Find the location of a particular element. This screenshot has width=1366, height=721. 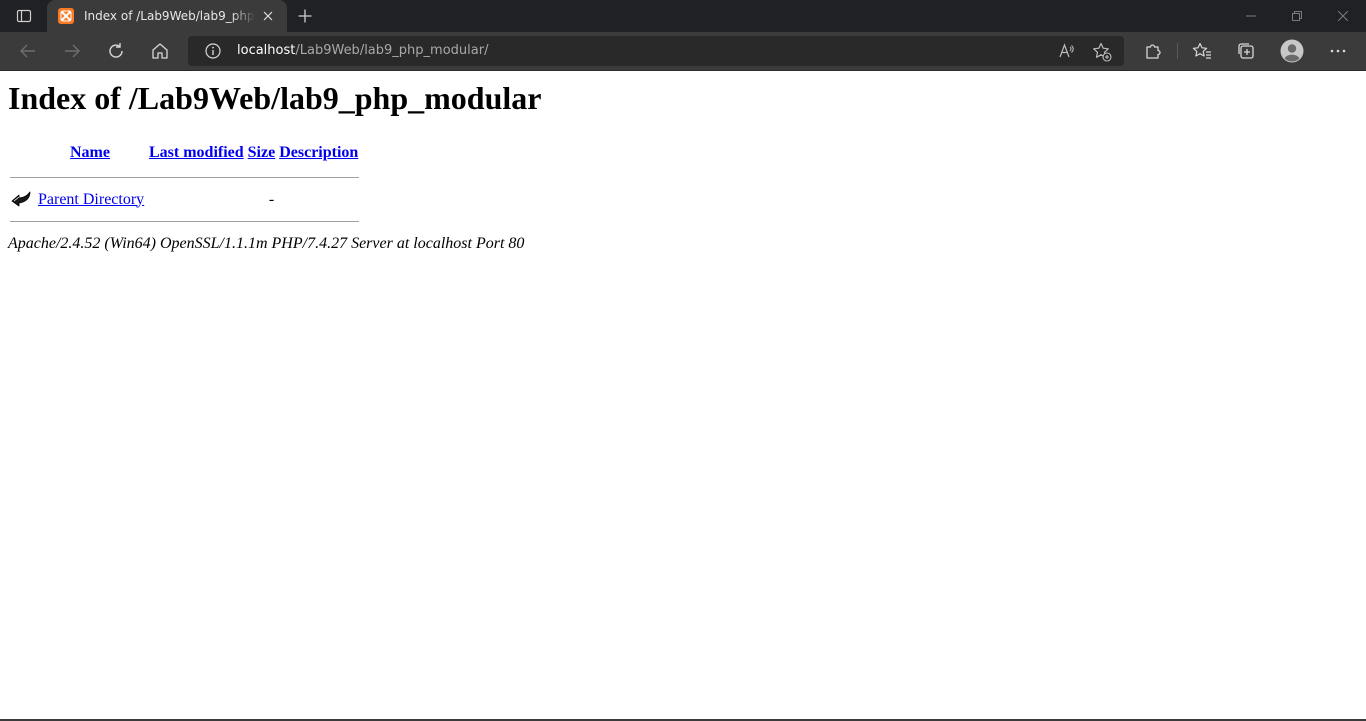

url-path: /Lab9Web/lab9_php_modular/ is located at coordinates (392, 50).